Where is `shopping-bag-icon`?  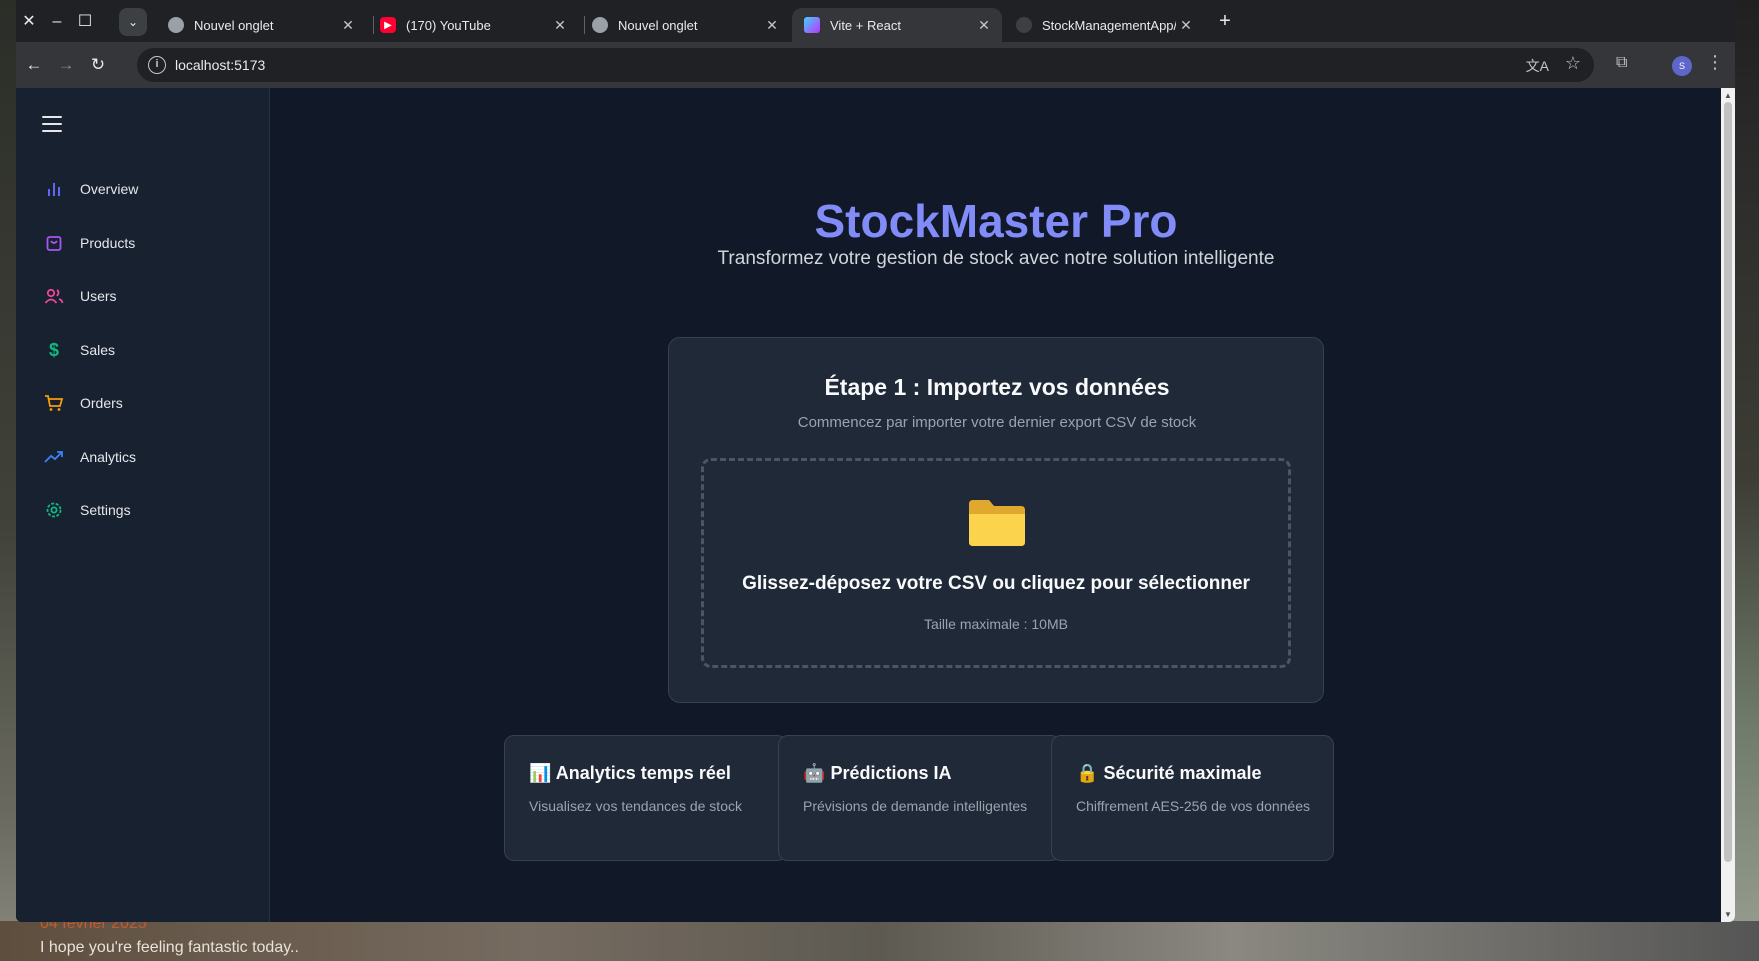
shopping-bag-icon is located at coordinates (54, 243).